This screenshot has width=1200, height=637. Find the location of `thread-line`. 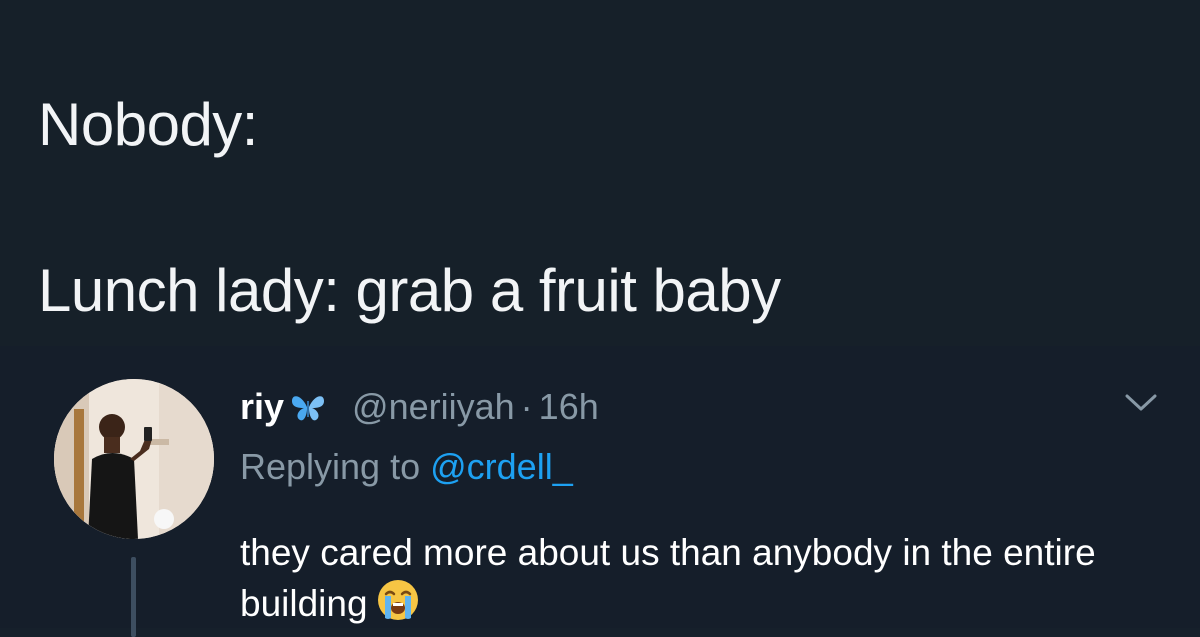

thread-line is located at coordinates (133, 597).